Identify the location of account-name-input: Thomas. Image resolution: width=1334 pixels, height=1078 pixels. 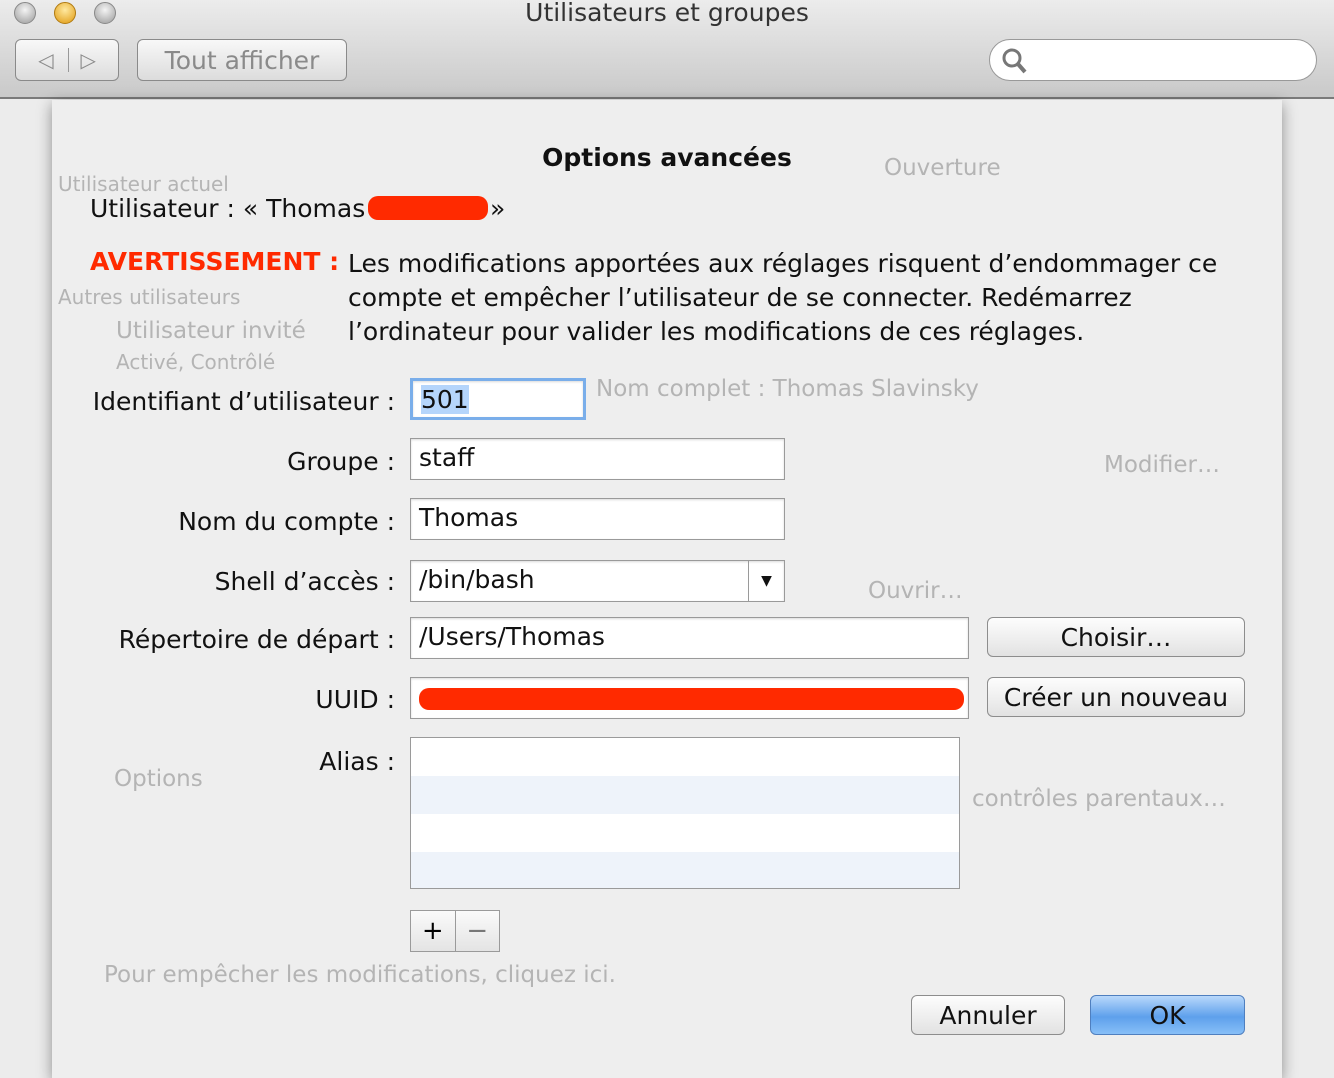
(597, 519).